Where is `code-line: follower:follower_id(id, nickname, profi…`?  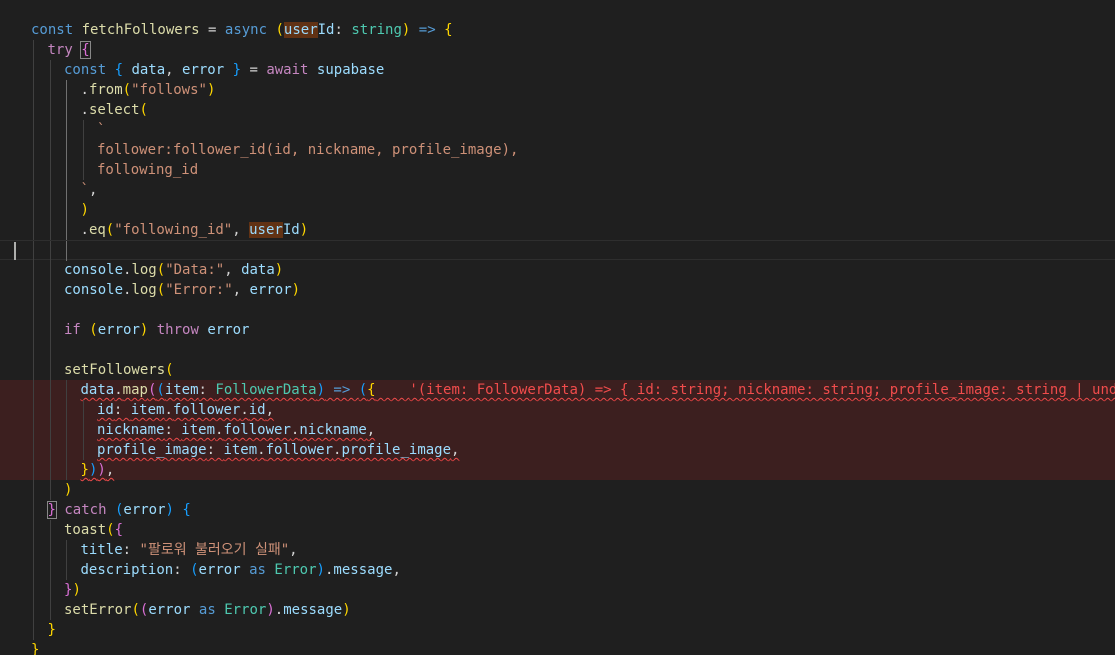 code-line: follower:follower_id(id, nickname, profi… is located at coordinates (557, 150).